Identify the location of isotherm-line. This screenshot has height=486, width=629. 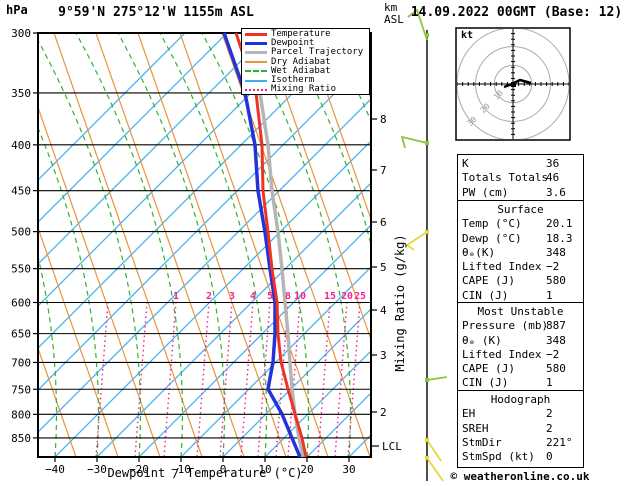
(133, 128).